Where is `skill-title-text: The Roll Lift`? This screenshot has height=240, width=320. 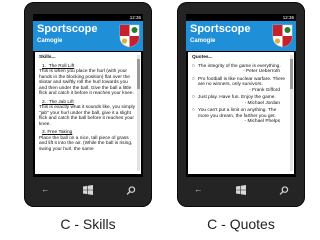
skill-title-text: The Roll Lift is located at coordinates (61, 66).